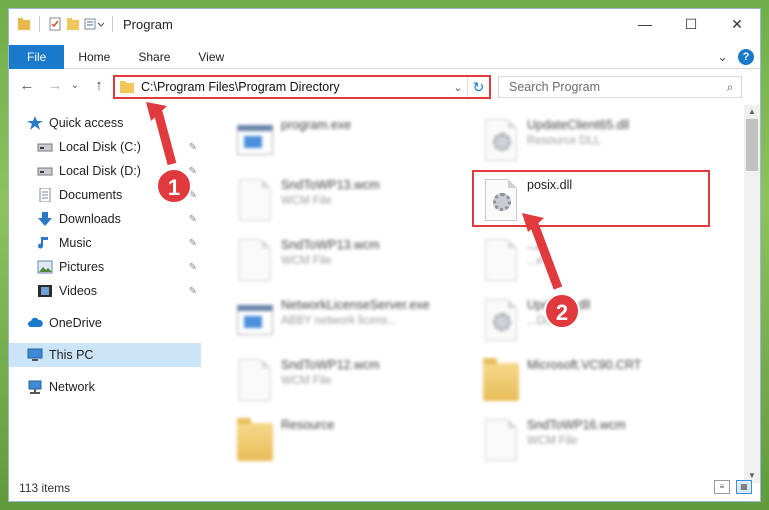  I want to click on posix-highlight-box, so click(591, 198).